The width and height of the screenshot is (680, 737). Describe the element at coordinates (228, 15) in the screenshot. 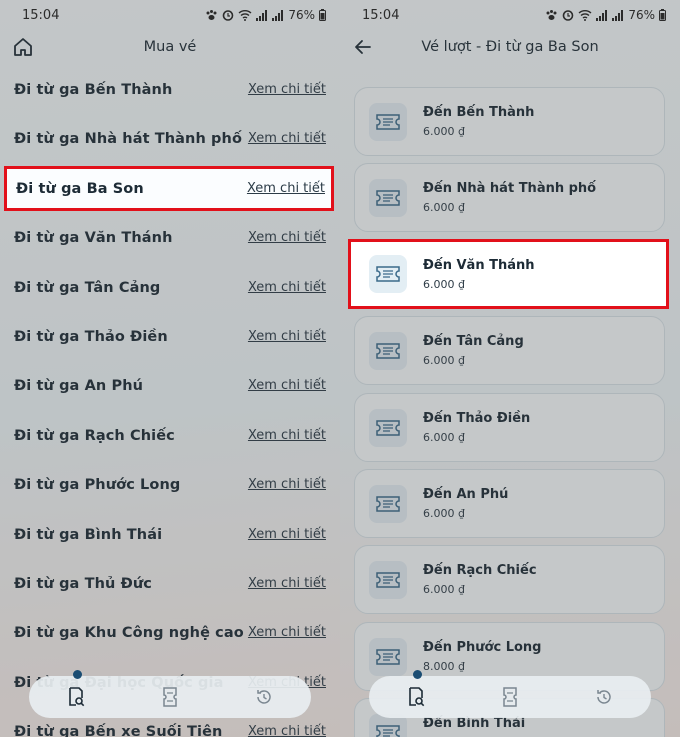

I see `alarm-icon` at that location.